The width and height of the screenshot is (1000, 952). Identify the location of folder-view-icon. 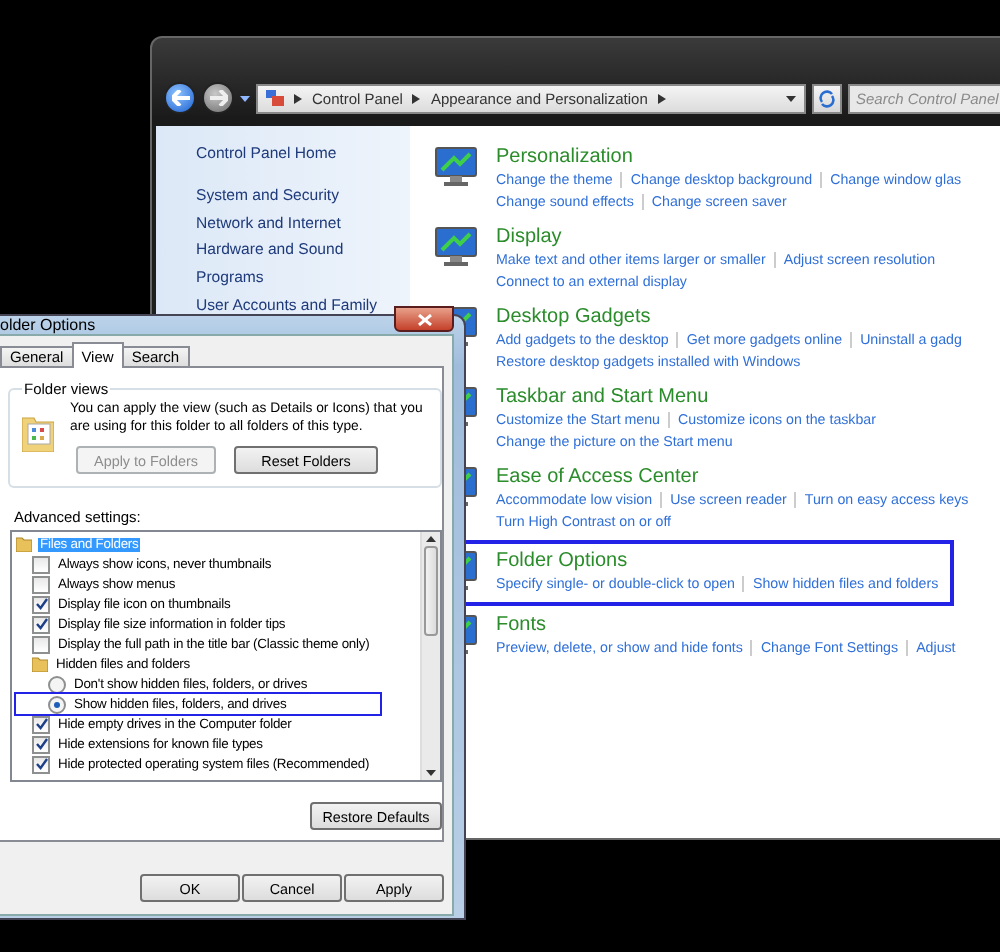
(38, 432).